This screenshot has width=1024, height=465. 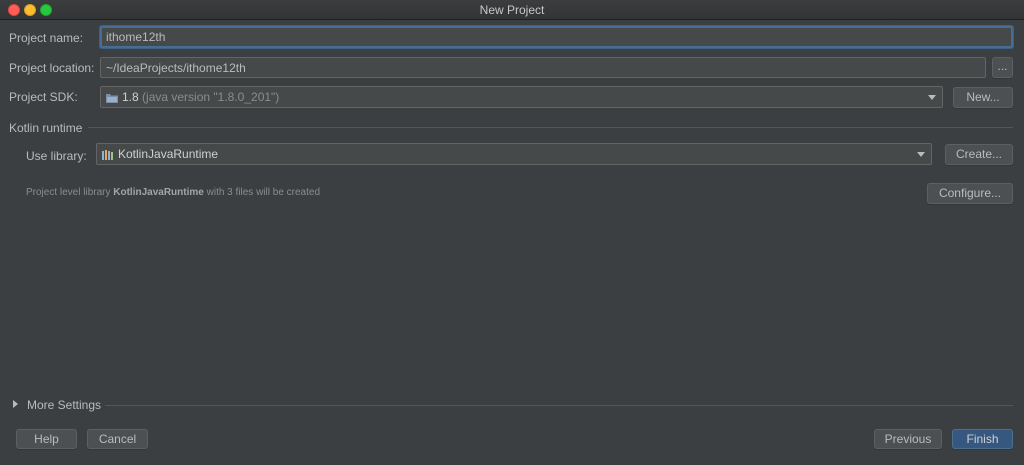 I want to click on library-value: KotlinJavaRuntime, so click(x=168, y=154).